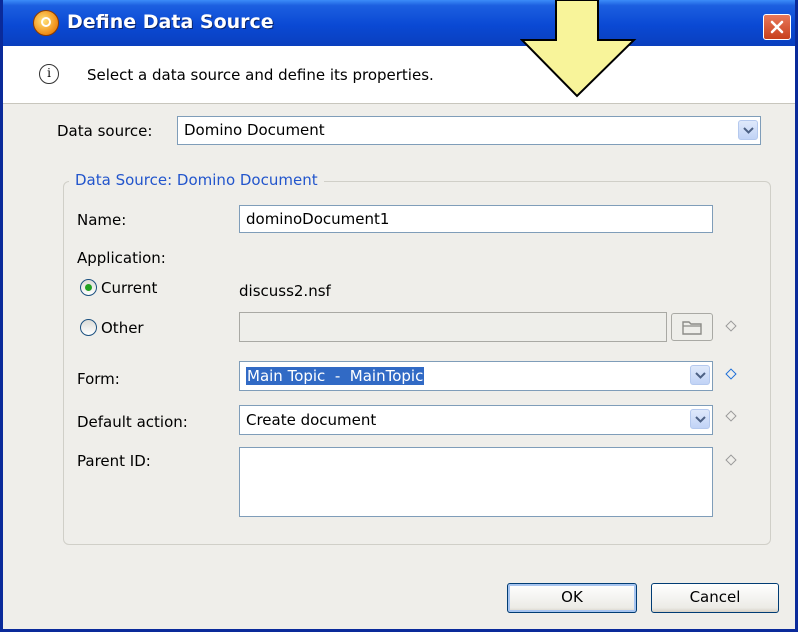 The image size is (798, 632). I want to click on other-radio, so click(88, 327).